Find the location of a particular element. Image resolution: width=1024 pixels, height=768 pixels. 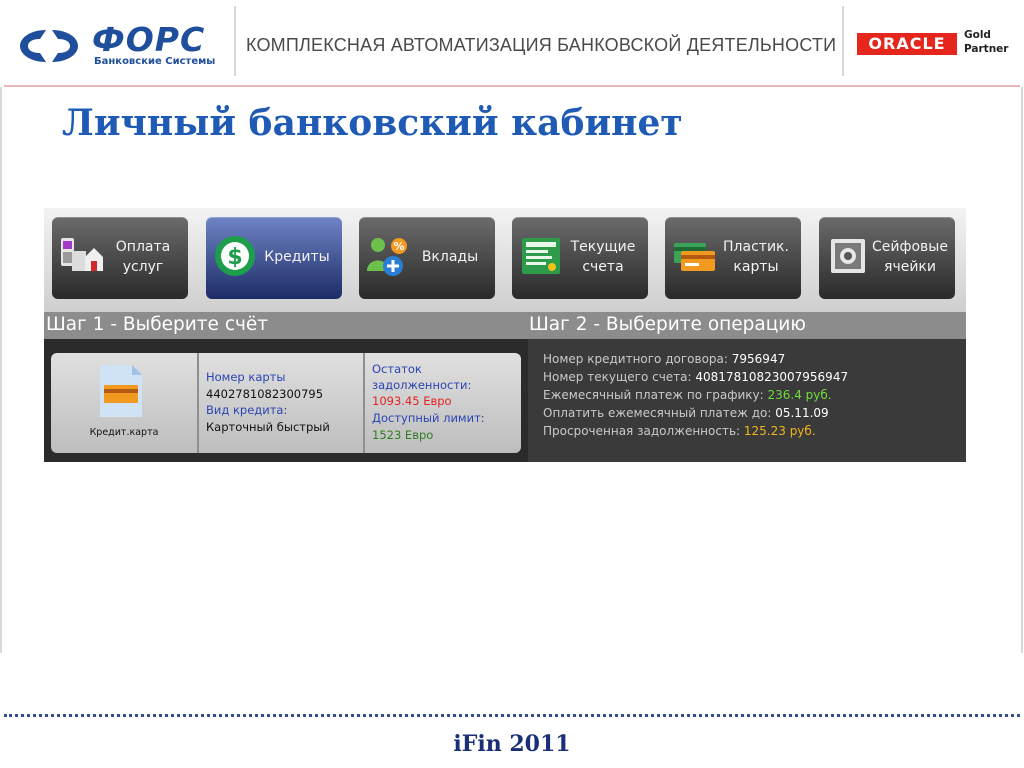

partner-level: Gold is located at coordinates (977, 35).